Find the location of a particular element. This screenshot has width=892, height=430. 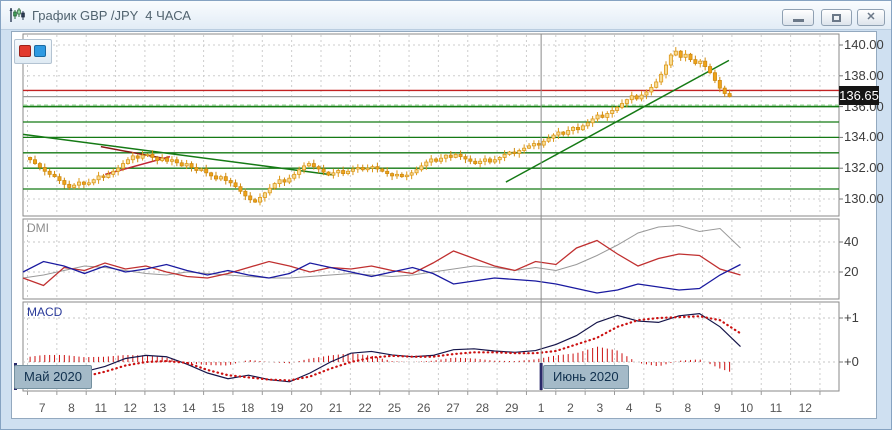

date-label: 2 is located at coordinates (570, 408).